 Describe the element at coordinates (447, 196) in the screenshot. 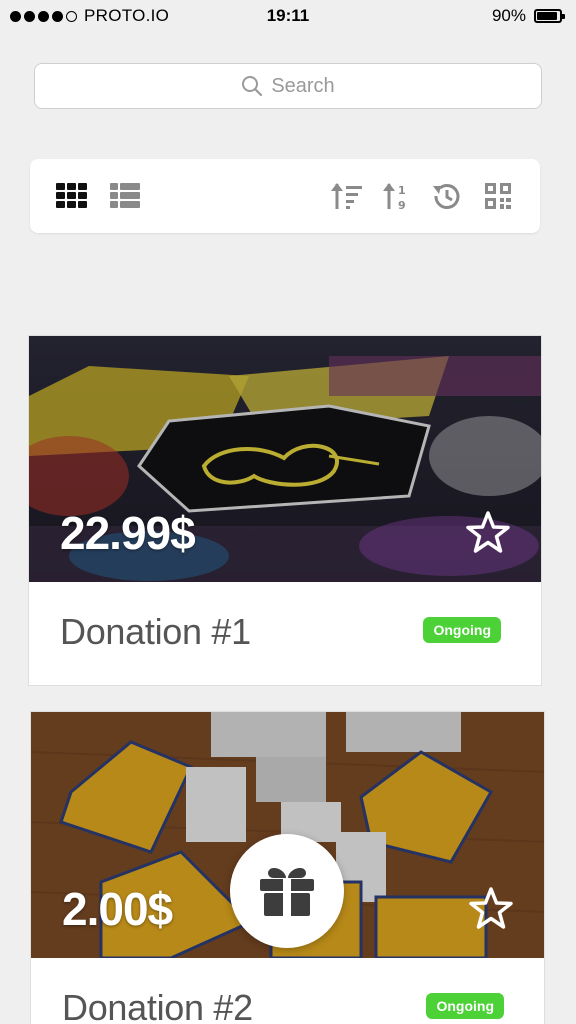

I see `history-icon` at that location.